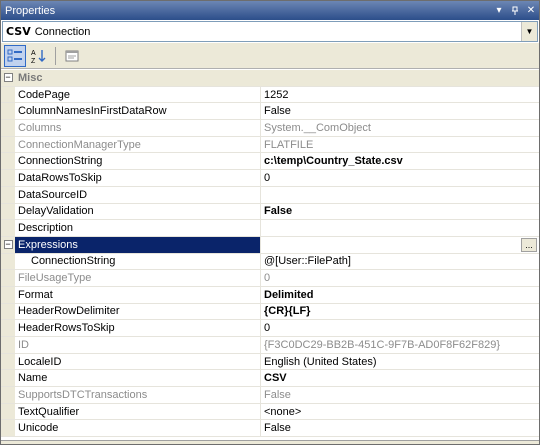  What do you see at coordinates (138, 311) in the screenshot?
I see `property-name: HeaderRowDelimiter` at bounding box center [138, 311].